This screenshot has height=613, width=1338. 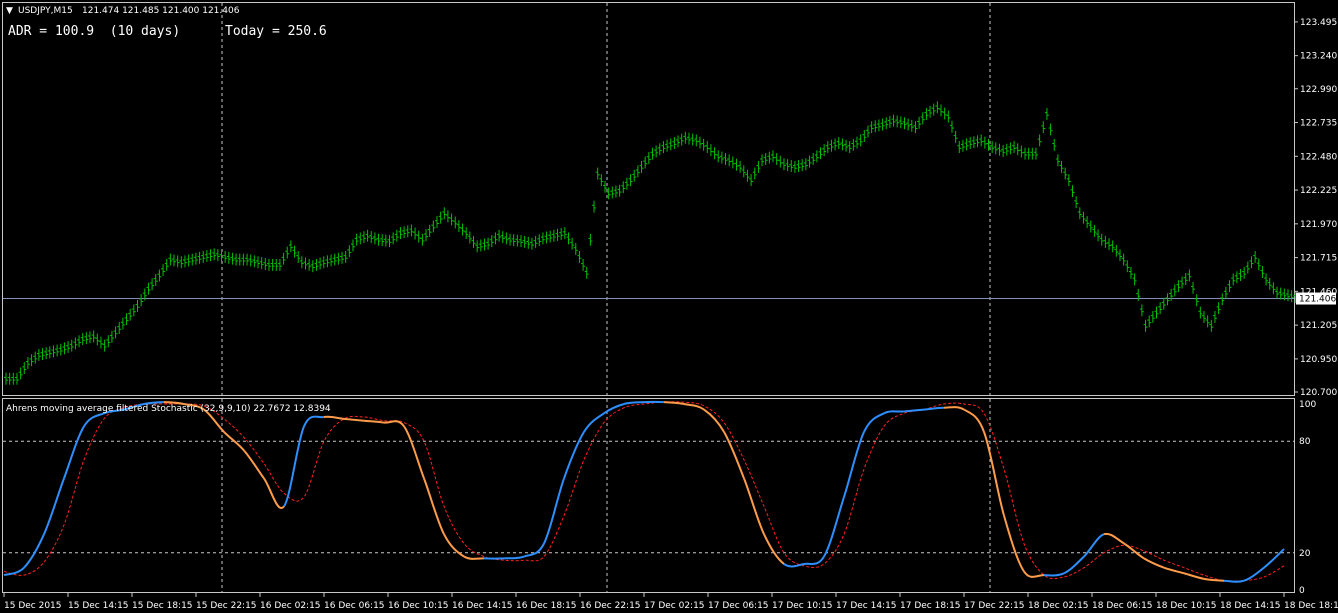 I want to click on indicator-axis-label: 0, so click(x=1302, y=591).